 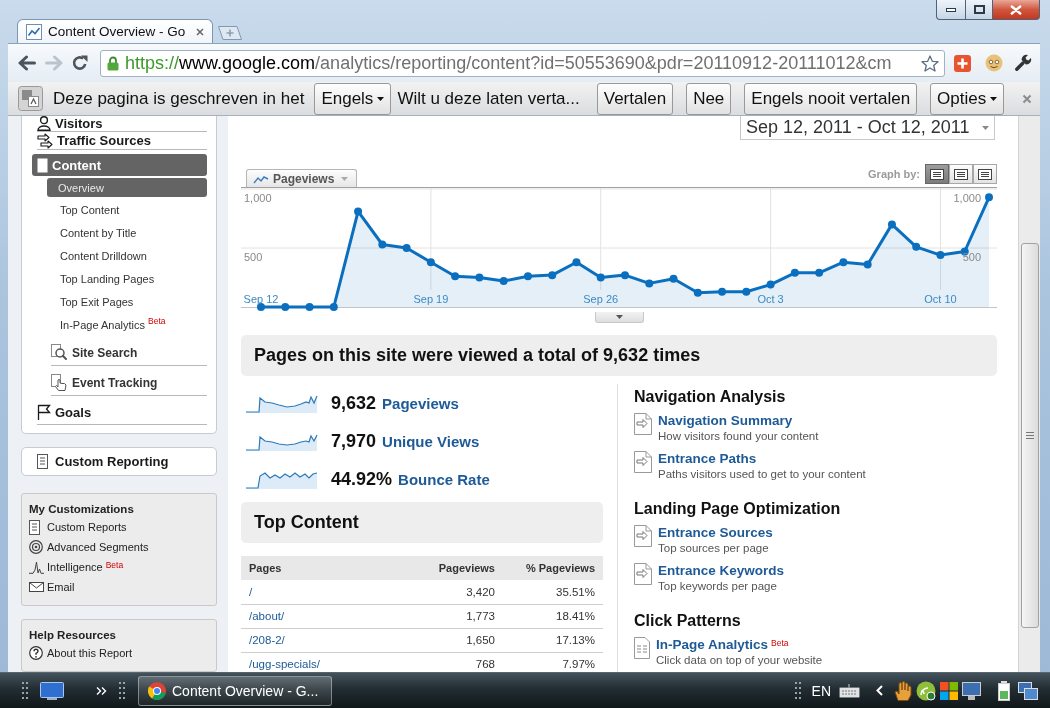 What do you see at coordinates (420, 403) in the screenshot?
I see `metric-link: Pageviews` at bounding box center [420, 403].